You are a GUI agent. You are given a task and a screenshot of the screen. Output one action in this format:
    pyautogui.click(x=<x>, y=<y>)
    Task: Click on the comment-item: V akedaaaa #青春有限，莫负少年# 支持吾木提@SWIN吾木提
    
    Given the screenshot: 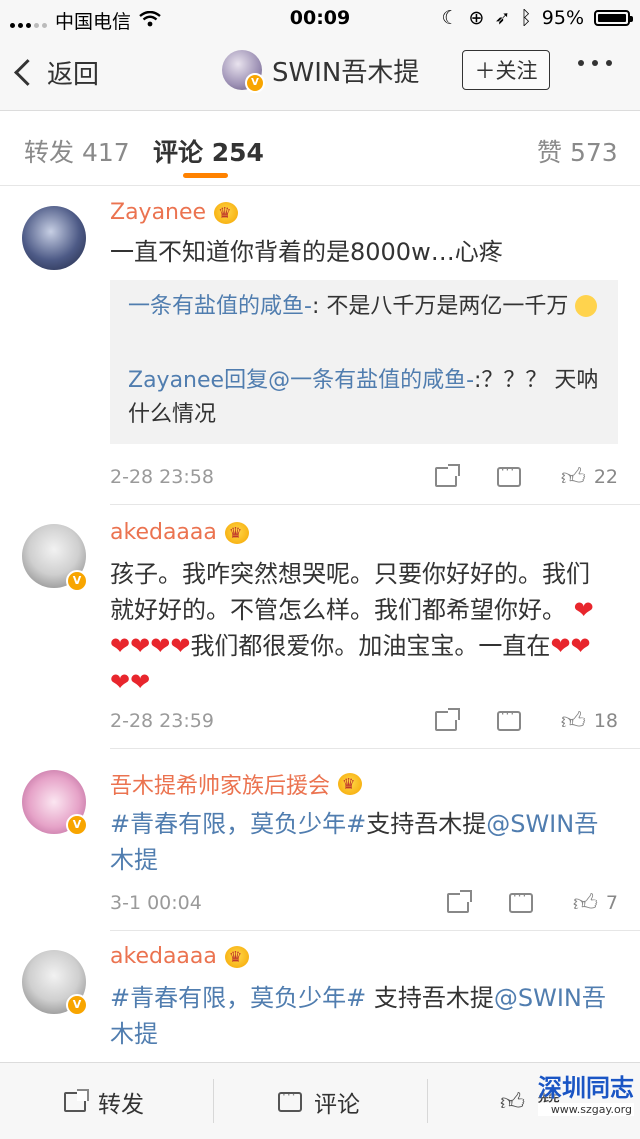 What is the action you would take?
    pyautogui.click(x=320, y=997)
    